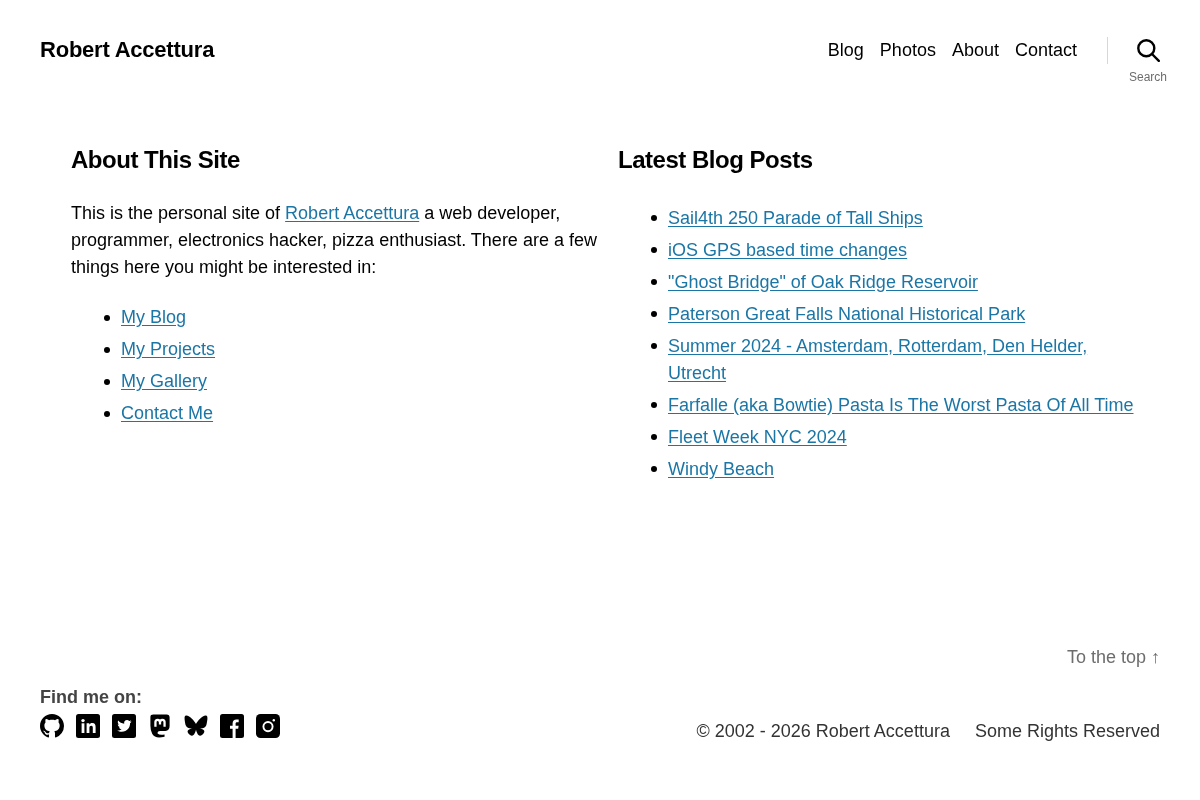 This screenshot has height=800, width=1200. What do you see at coordinates (1067, 731) in the screenshot?
I see `rights-text: Some Rights Reserved` at bounding box center [1067, 731].